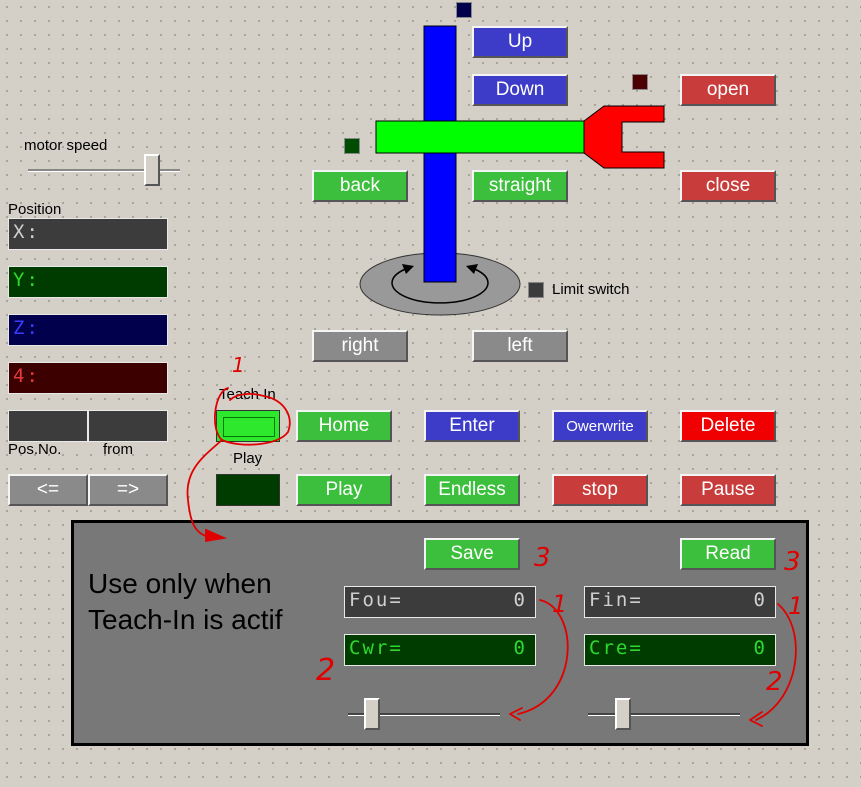  Describe the element at coordinates (88, 282) in the screenshot. I see `y-position-display: Y:` at that location.